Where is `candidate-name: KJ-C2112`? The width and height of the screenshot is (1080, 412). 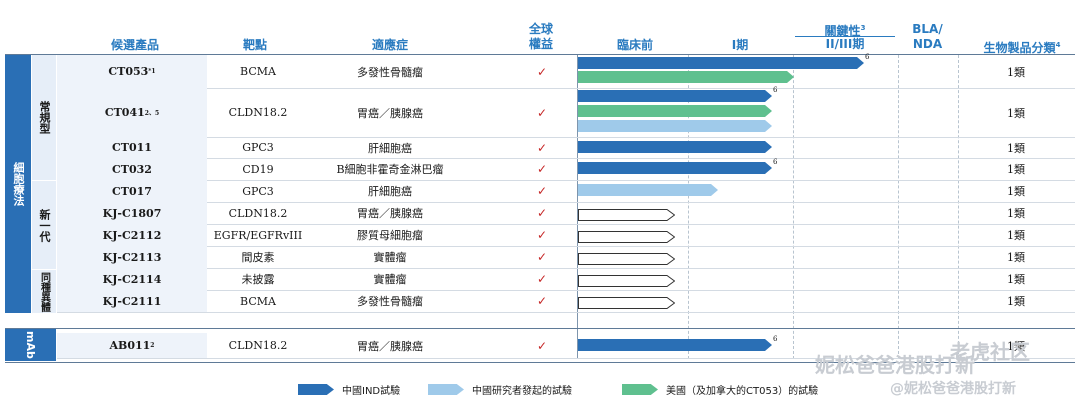
candidate-name: KJ-C2112 is located at coordinates (132, 235).